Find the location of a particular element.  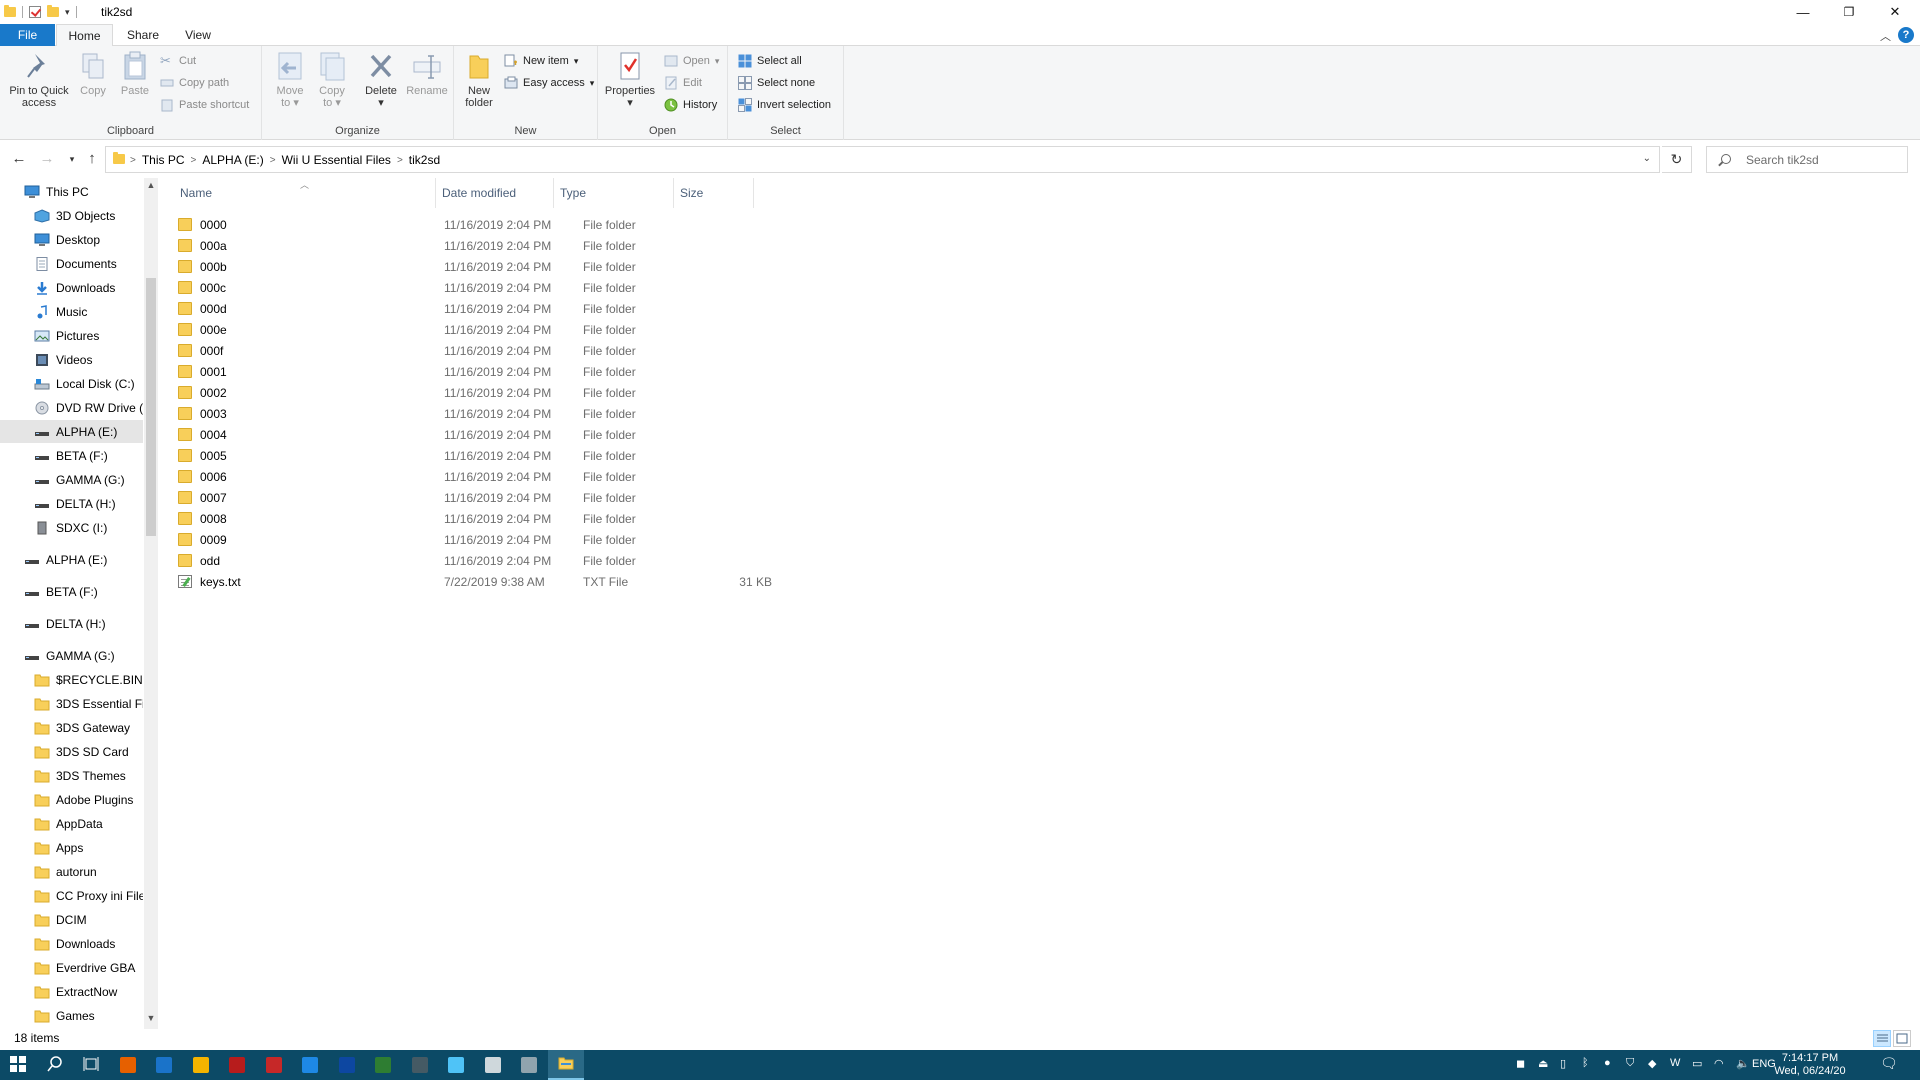

recent-locations-chevron-icon: ▾ is located at coordinates (72, 159).